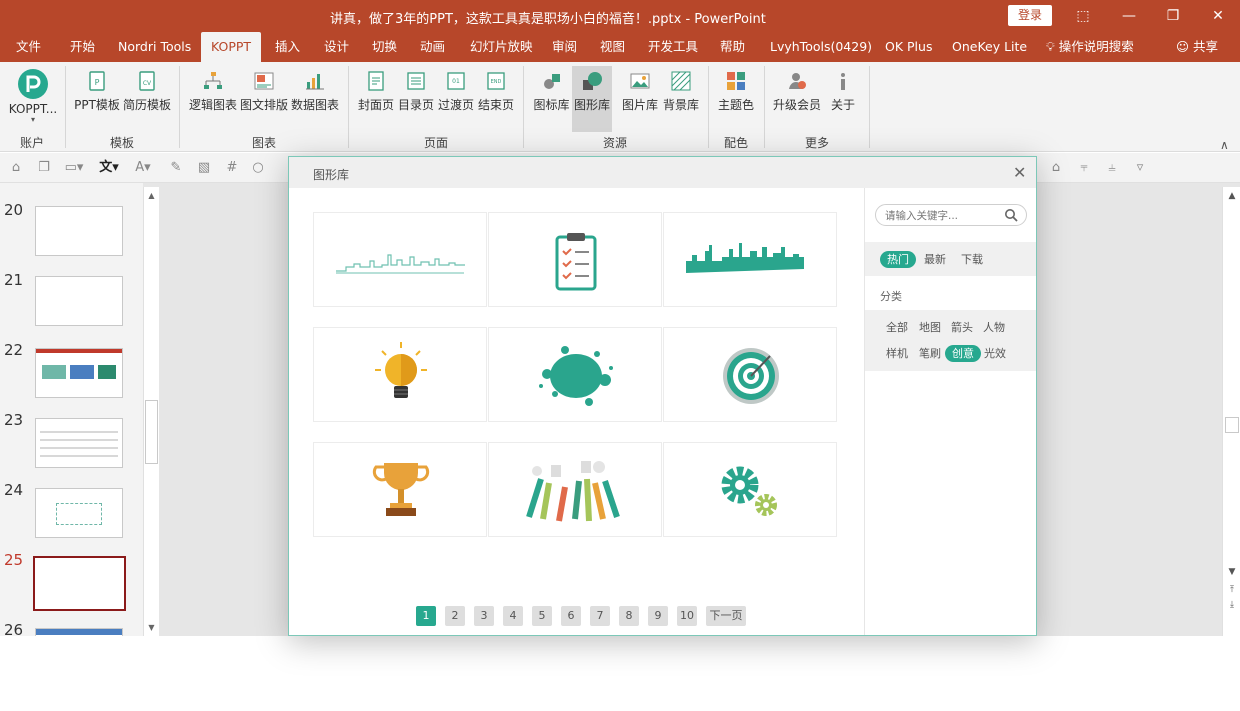  I want to click on category-all: 全部, so click(897, 327).